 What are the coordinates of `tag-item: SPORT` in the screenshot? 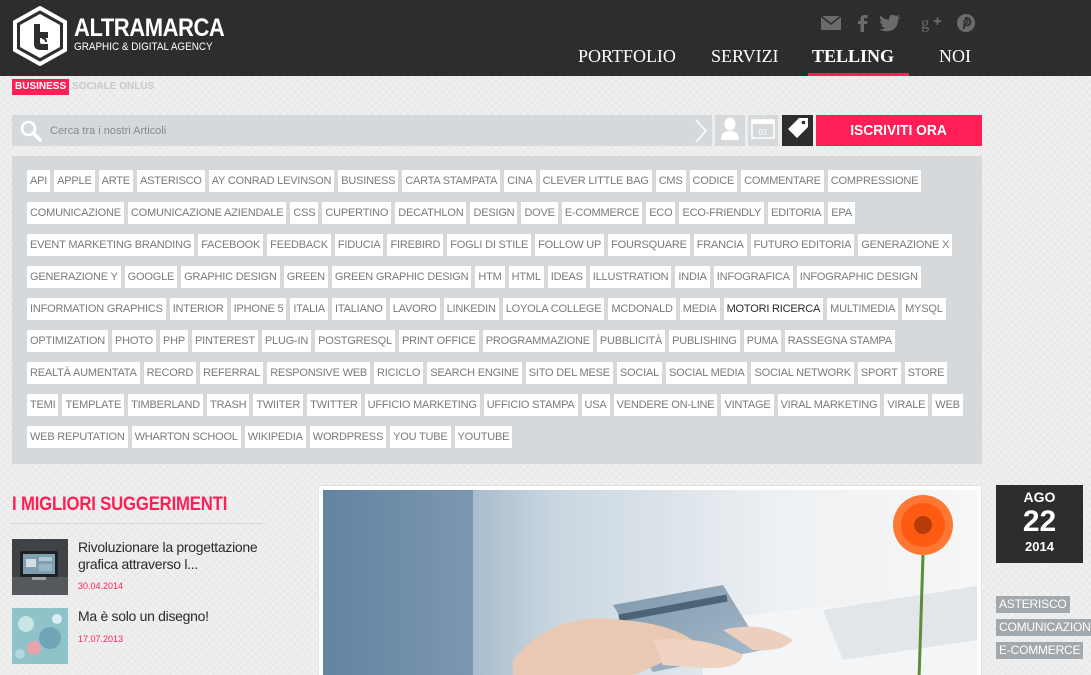 It's located at (879, 373).